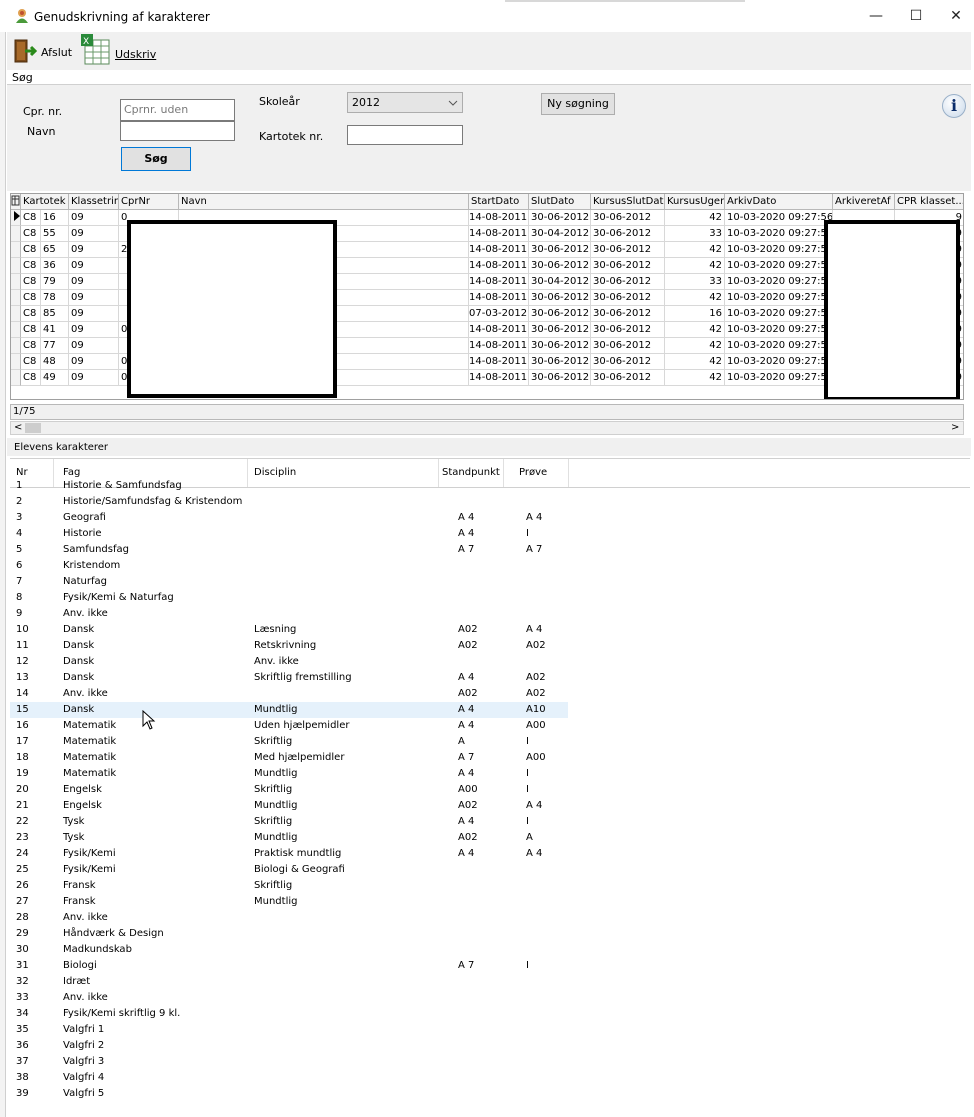 The image size is (974, 1117). What do you see at coordinates (289, 630) in the screenshot?
I see `grade-row: 10 Dansk Læsning A02 A 4` at bounding box center [289, 630].